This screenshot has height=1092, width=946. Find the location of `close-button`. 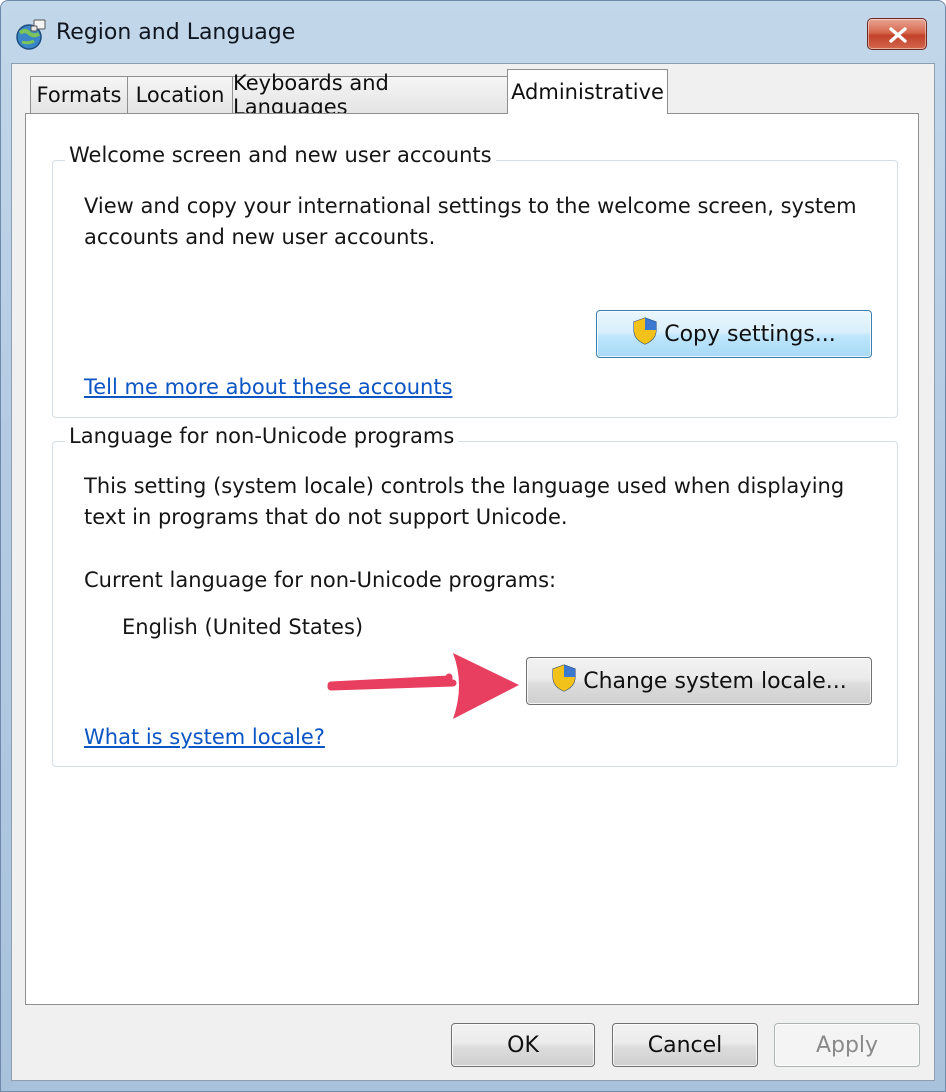

close-button is located at coordinates (897, 34).